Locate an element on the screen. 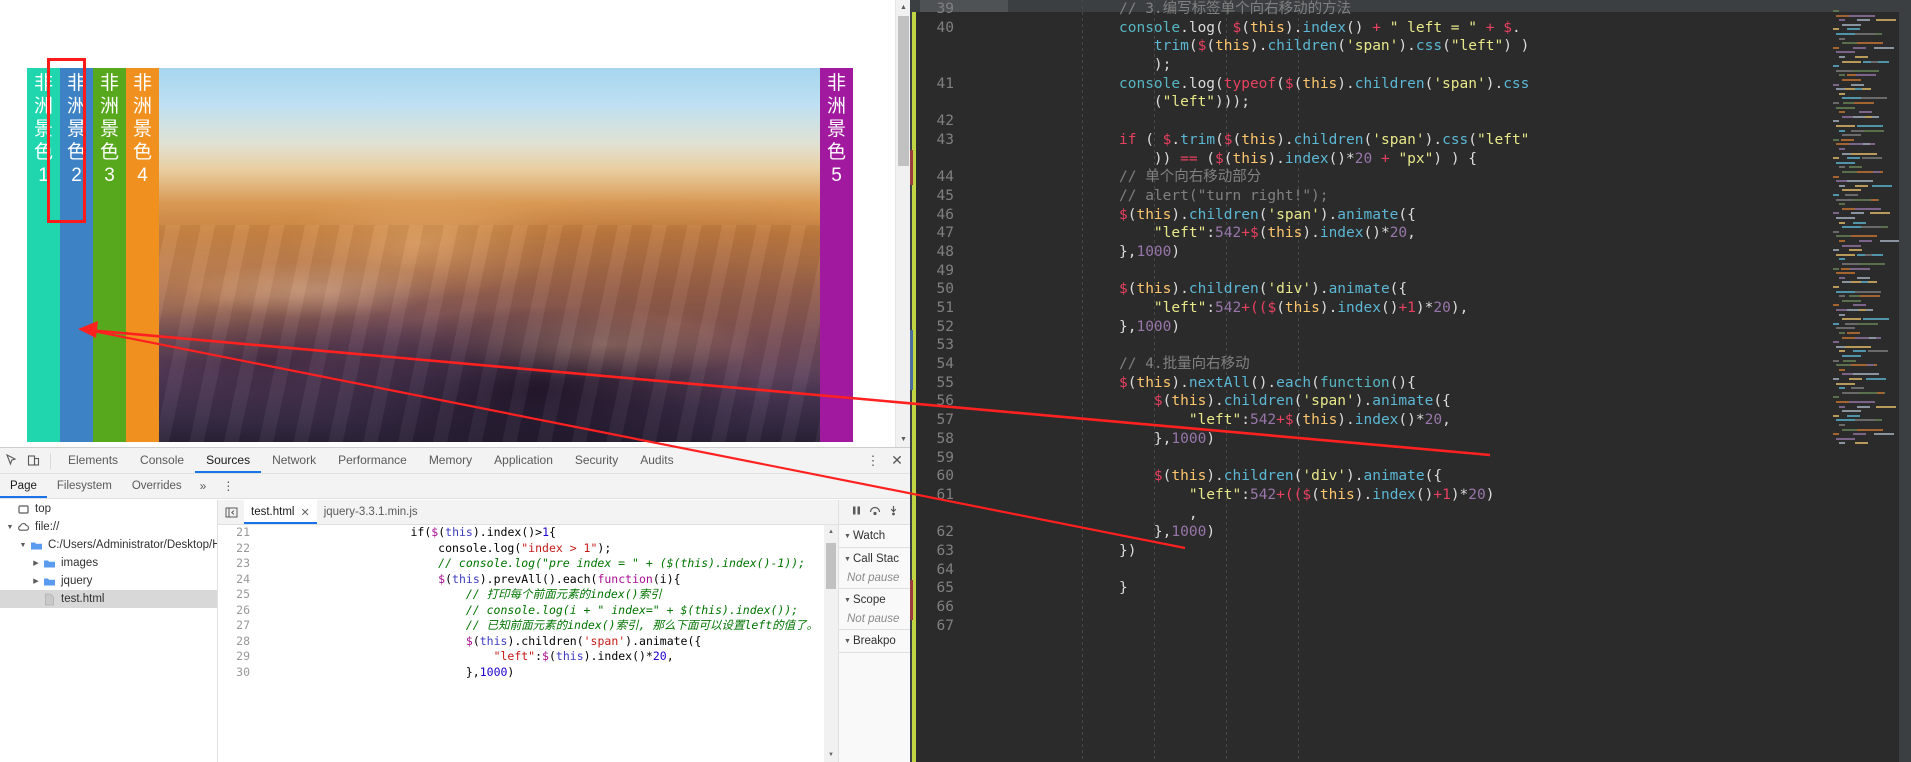 This screenshot has width=1911, height=762. carousel-caption-2: 非洲景色2 is located at coordinates (76, 255).